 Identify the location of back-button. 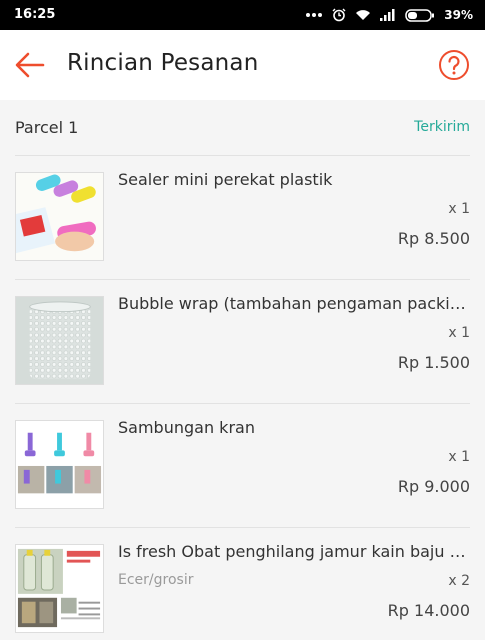
(30, 65).